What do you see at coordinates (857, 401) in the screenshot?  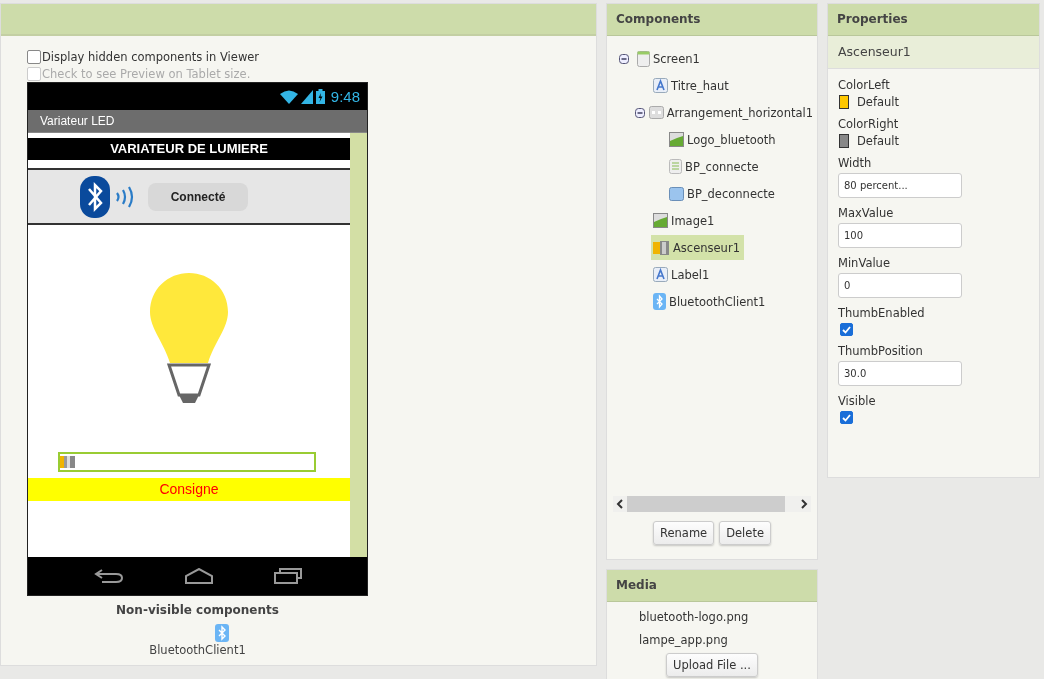 I see `property-label: Visible` at bounding box center [857, 401].